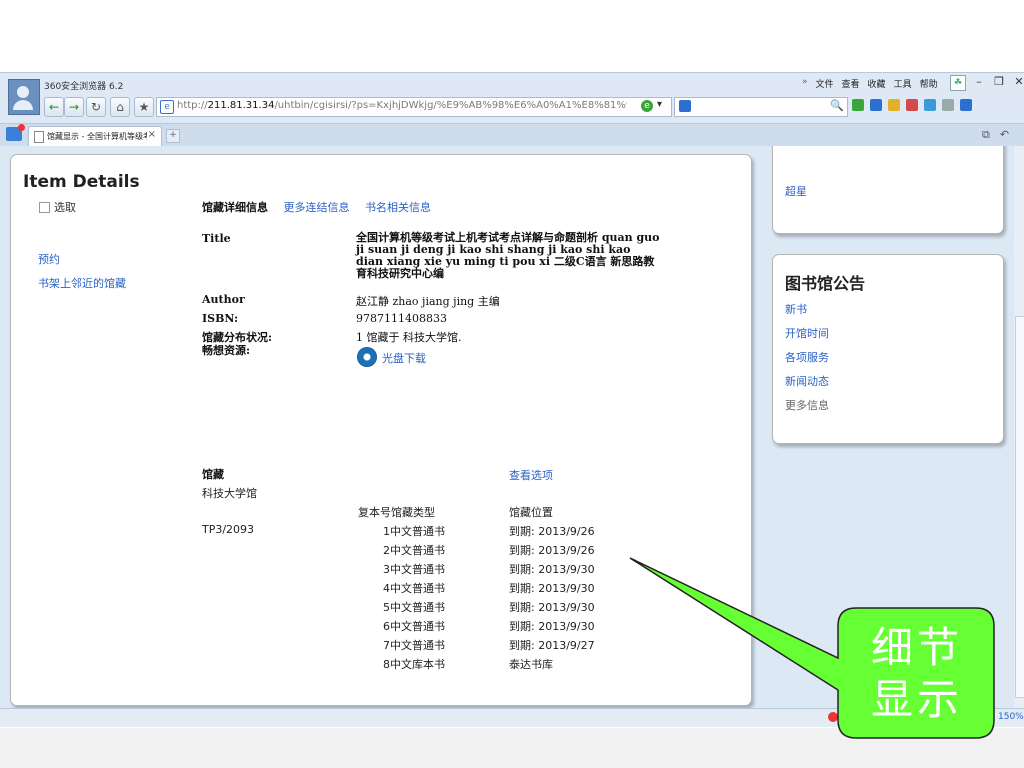 Image resolution: width=1024 pixels, height=768 pixels. I want to click on callout-line-2: 显示, so click(916, 699).